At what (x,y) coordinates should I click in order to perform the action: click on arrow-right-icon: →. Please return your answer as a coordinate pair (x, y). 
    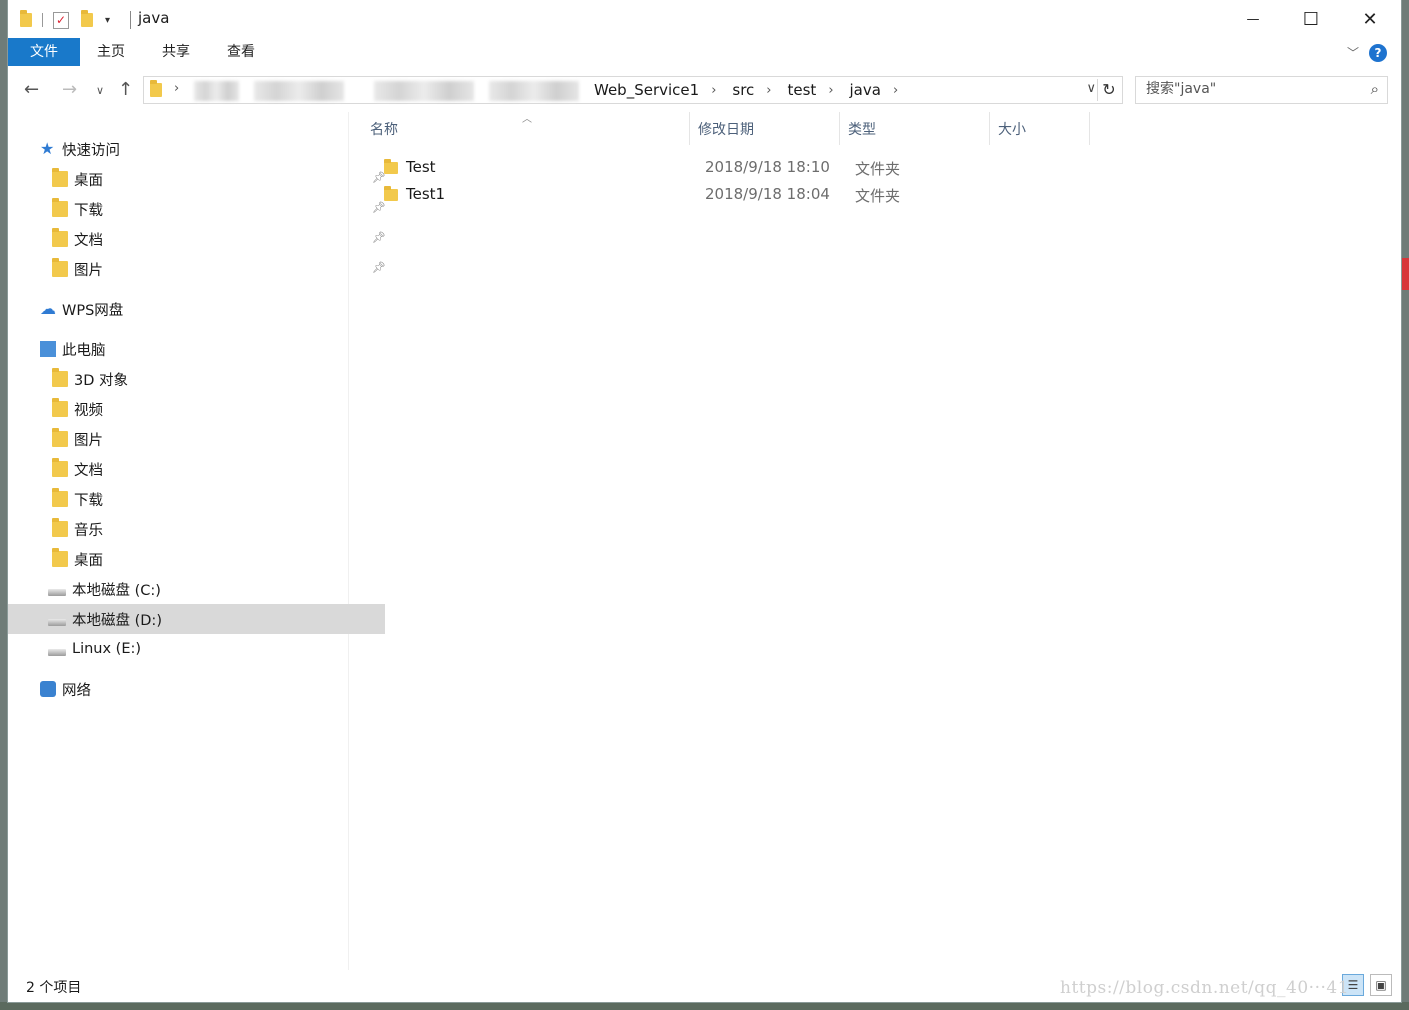
    Looking at the image, I should click on (69, 89).